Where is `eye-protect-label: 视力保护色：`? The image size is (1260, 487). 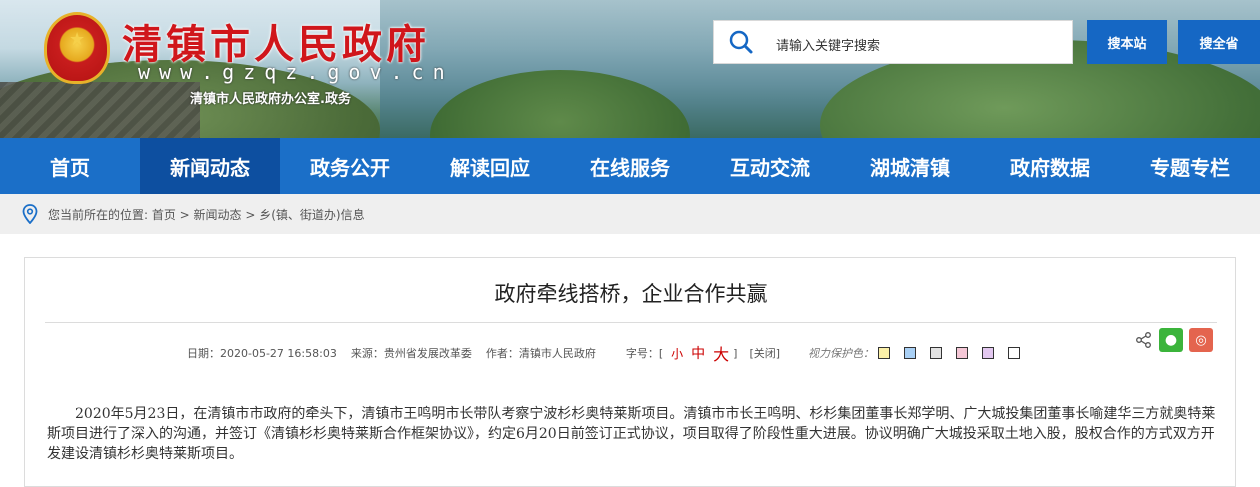
eye-protect-label: 视力保护色： is located at coordinates (841, 353).